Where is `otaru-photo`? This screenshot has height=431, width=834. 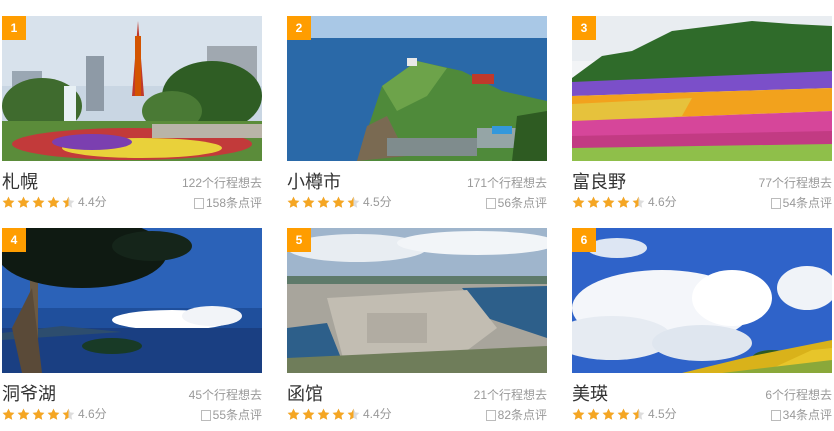
otaru-photo is located at coordinates (417, 88).